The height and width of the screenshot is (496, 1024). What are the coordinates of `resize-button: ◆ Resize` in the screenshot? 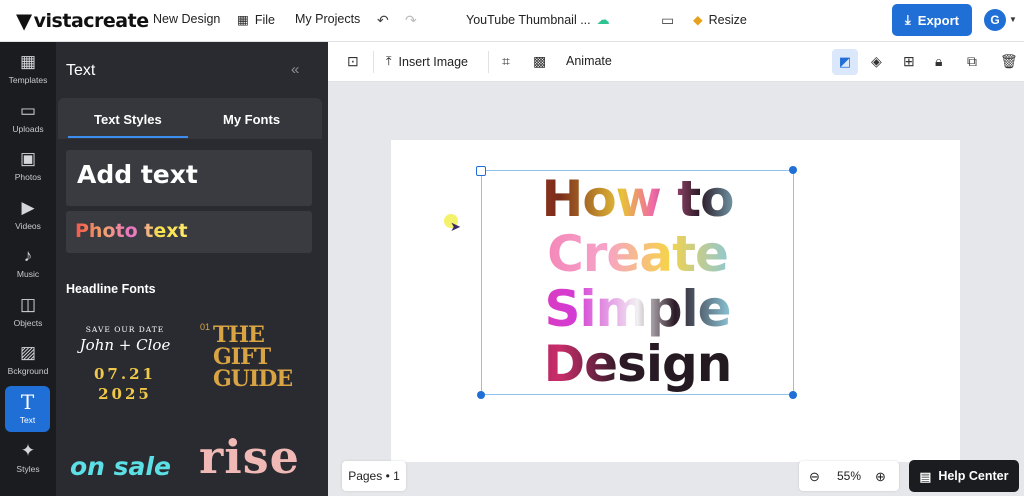 It's located at (720, 20).